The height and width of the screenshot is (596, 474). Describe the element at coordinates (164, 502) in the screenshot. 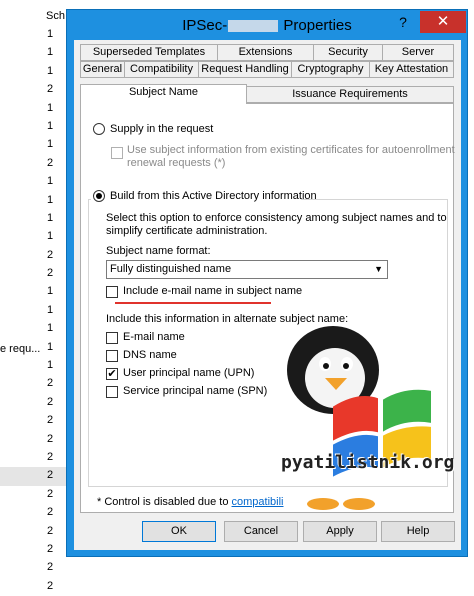

I see `footnote-text: * Control is disabled due to` at that location.